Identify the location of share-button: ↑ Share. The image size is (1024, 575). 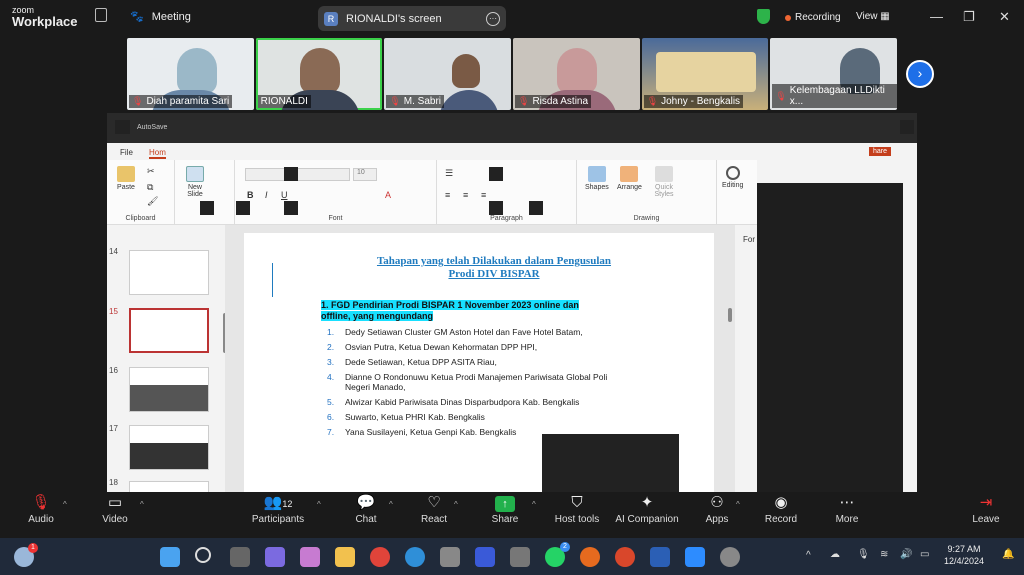
(505, 508).